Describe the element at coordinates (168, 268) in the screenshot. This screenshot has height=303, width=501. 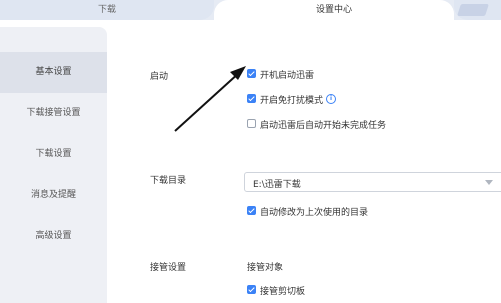
I see `takeover-section-label: 接管设置` at that location.